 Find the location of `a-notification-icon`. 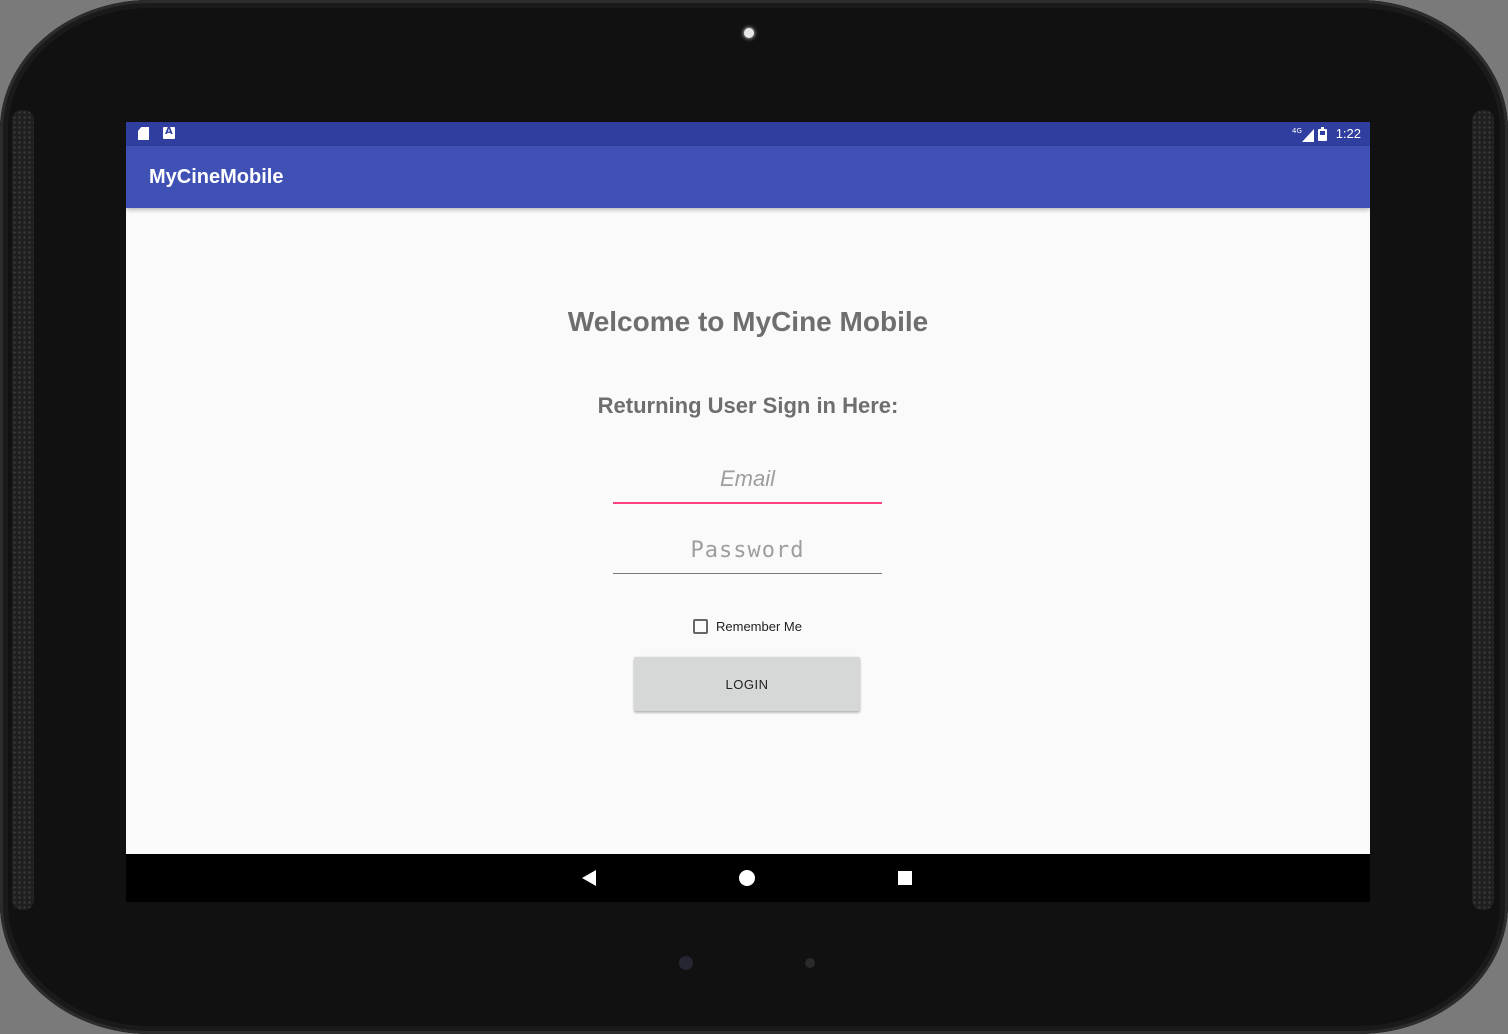

a-notification-icon is located at coordinates (169, 132).